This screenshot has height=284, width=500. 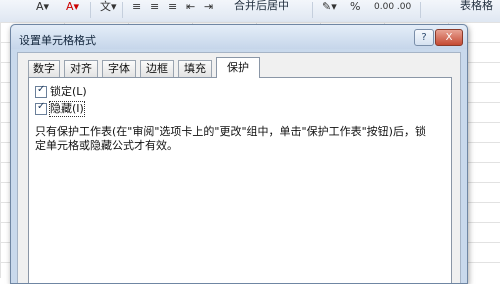 I want to click on decimal-buttons: 0.00 .00, so click(x=392, y=7).